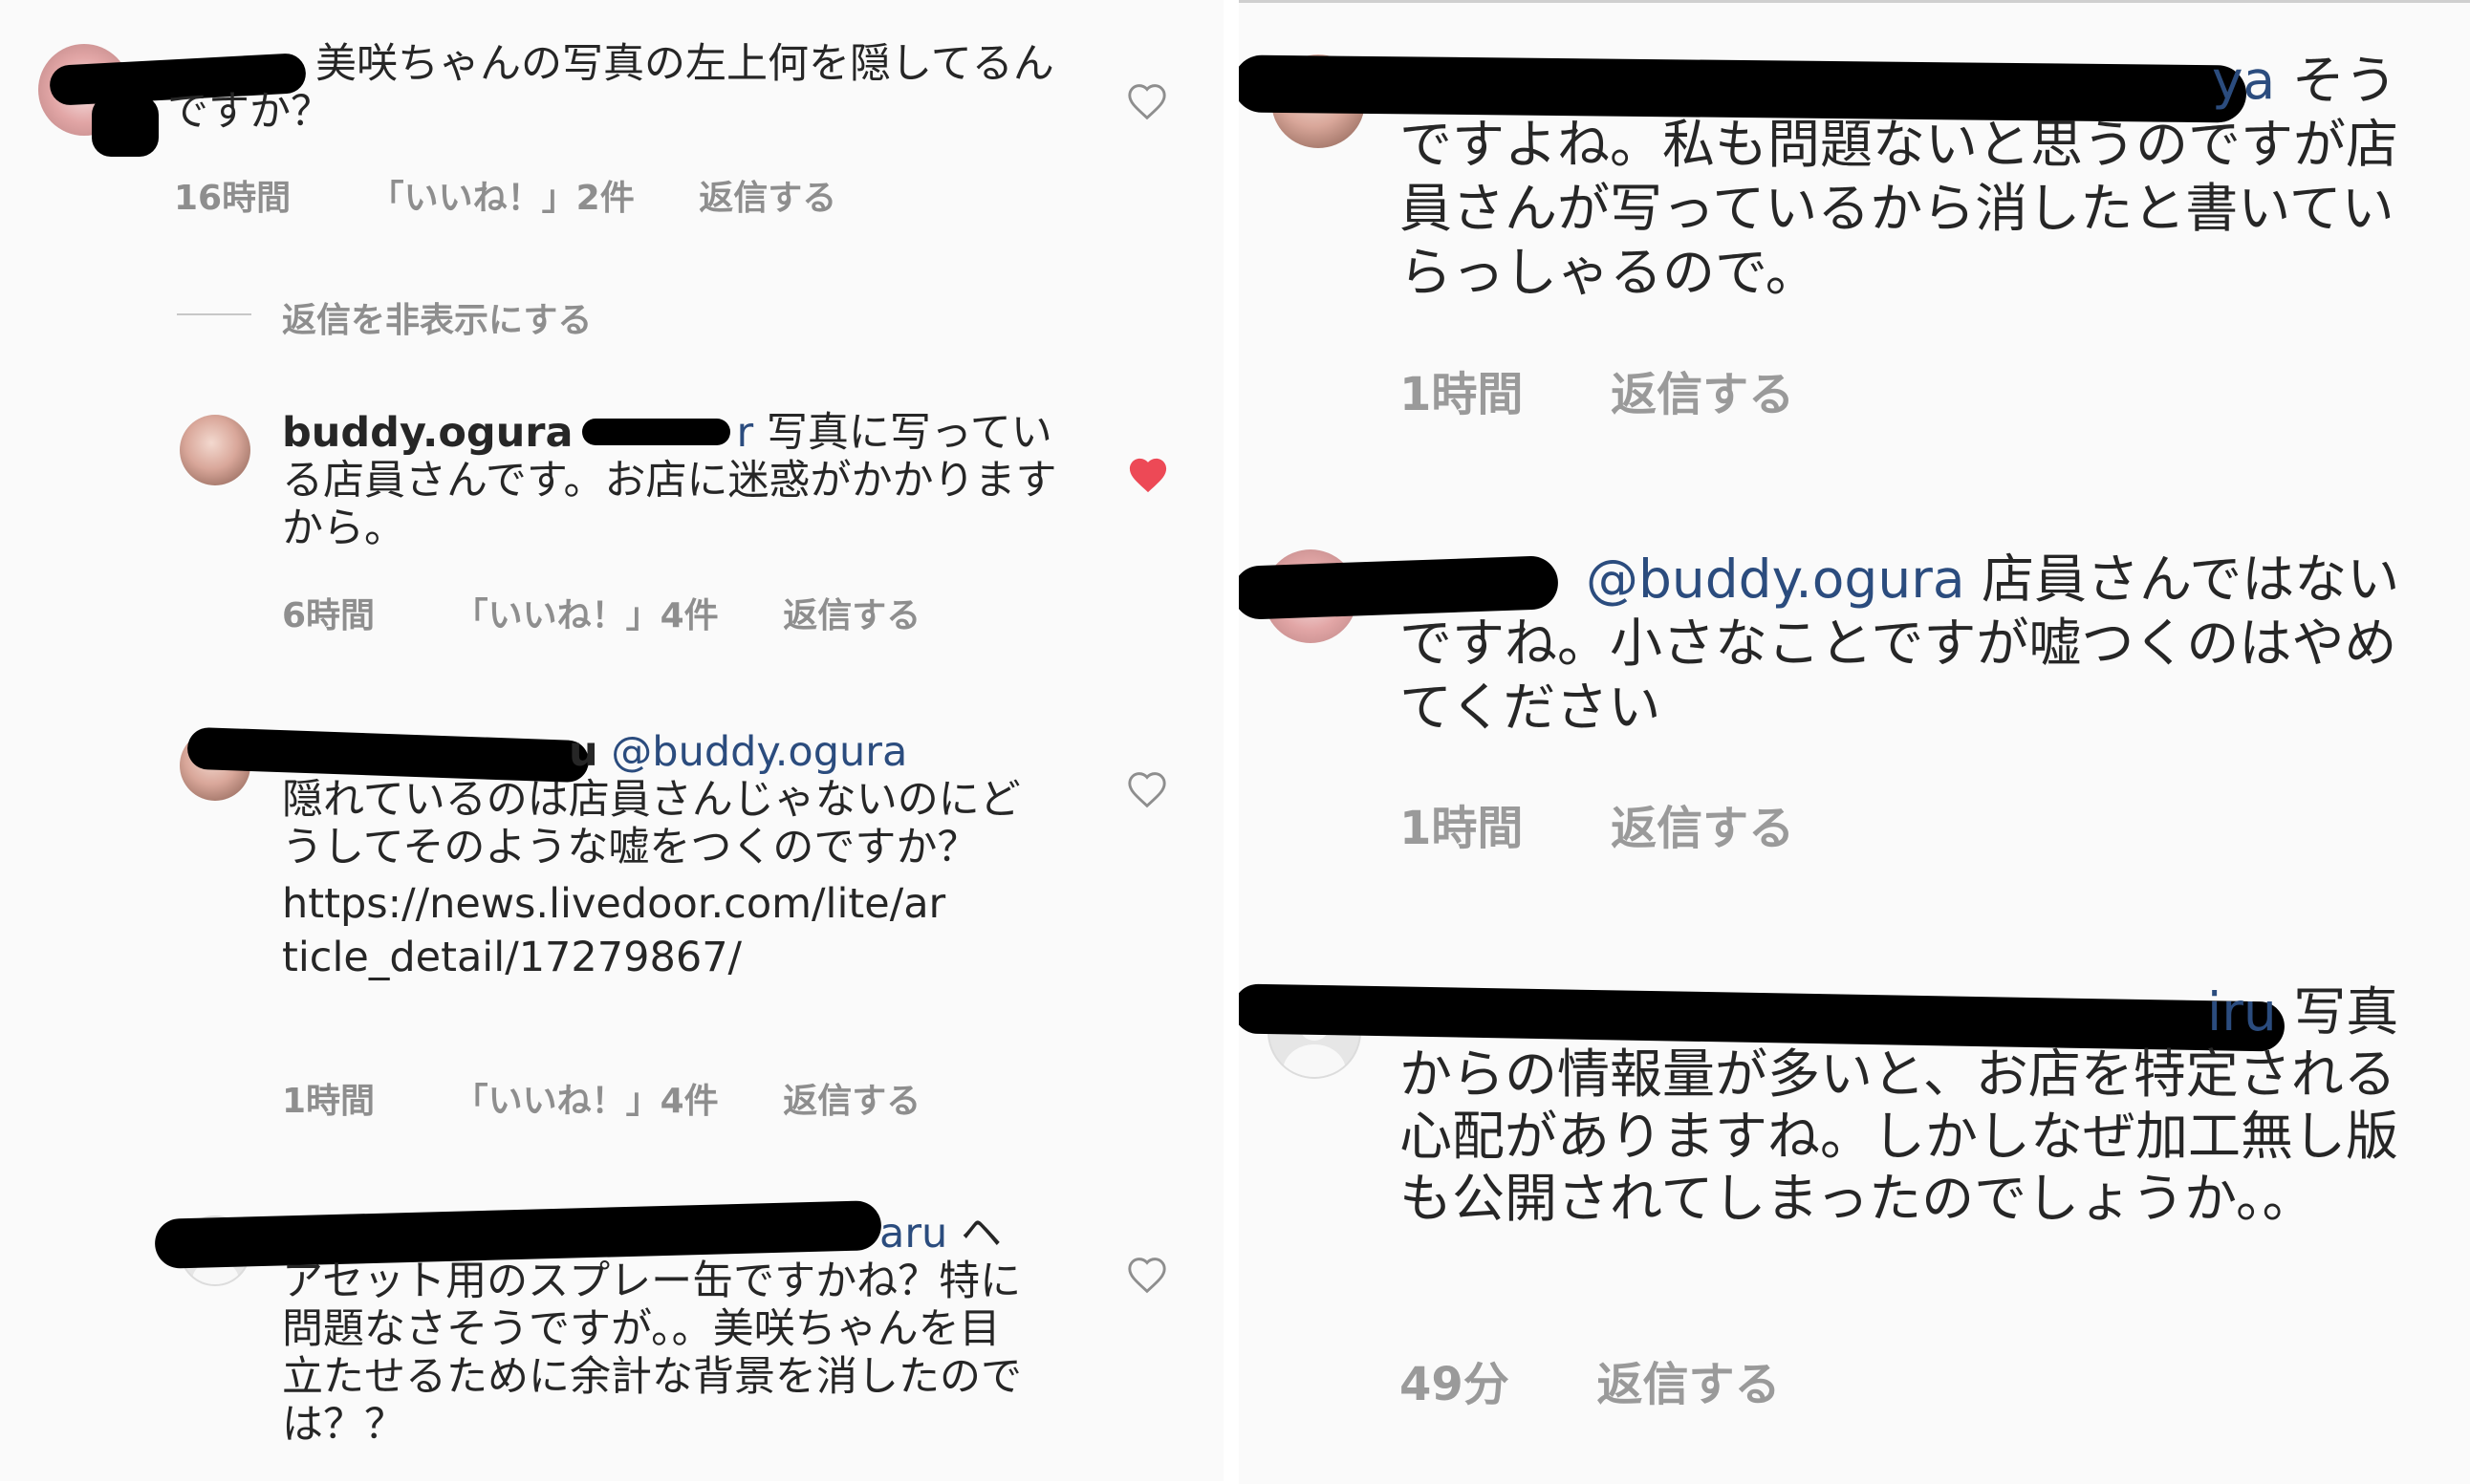 The image size is (2470, 1484). What do you see at coordinates (1590, 1380) in the screenshot?
I see `comment-meta: 49分 返信する` at bounding box center [1590, 1380].